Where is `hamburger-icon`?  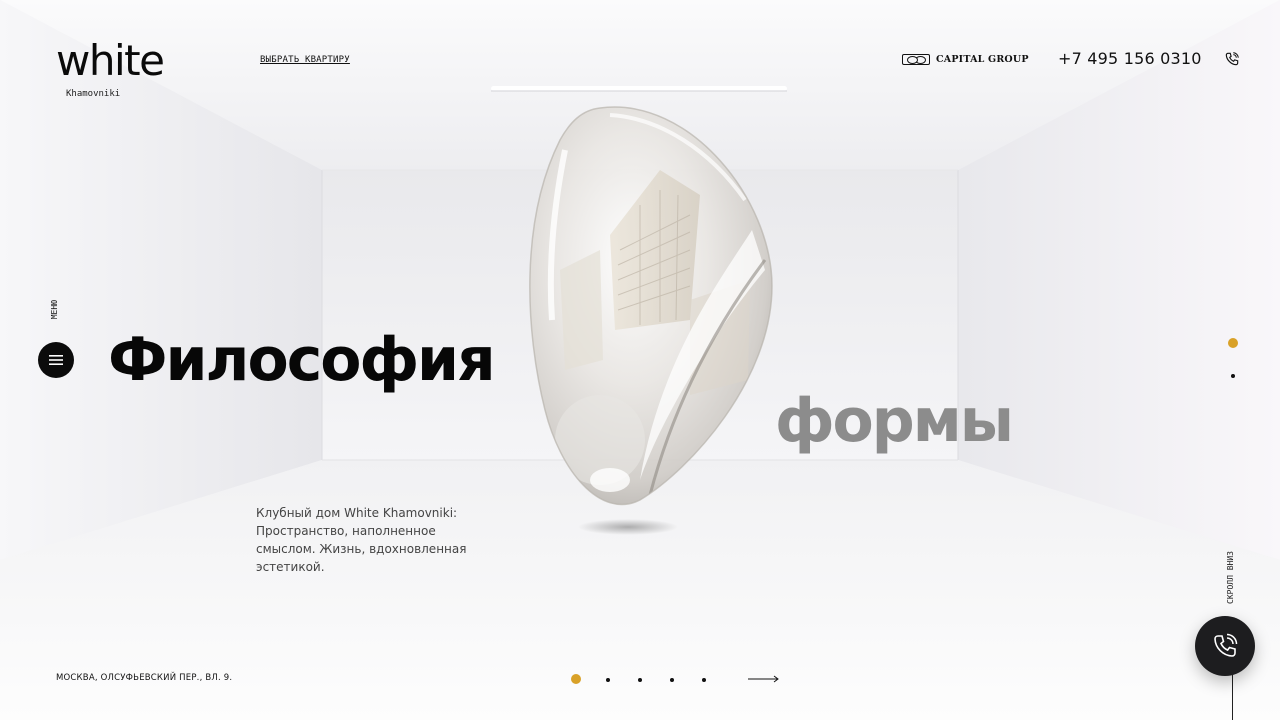 hamburger-icon is located at coordinates (56, 360).